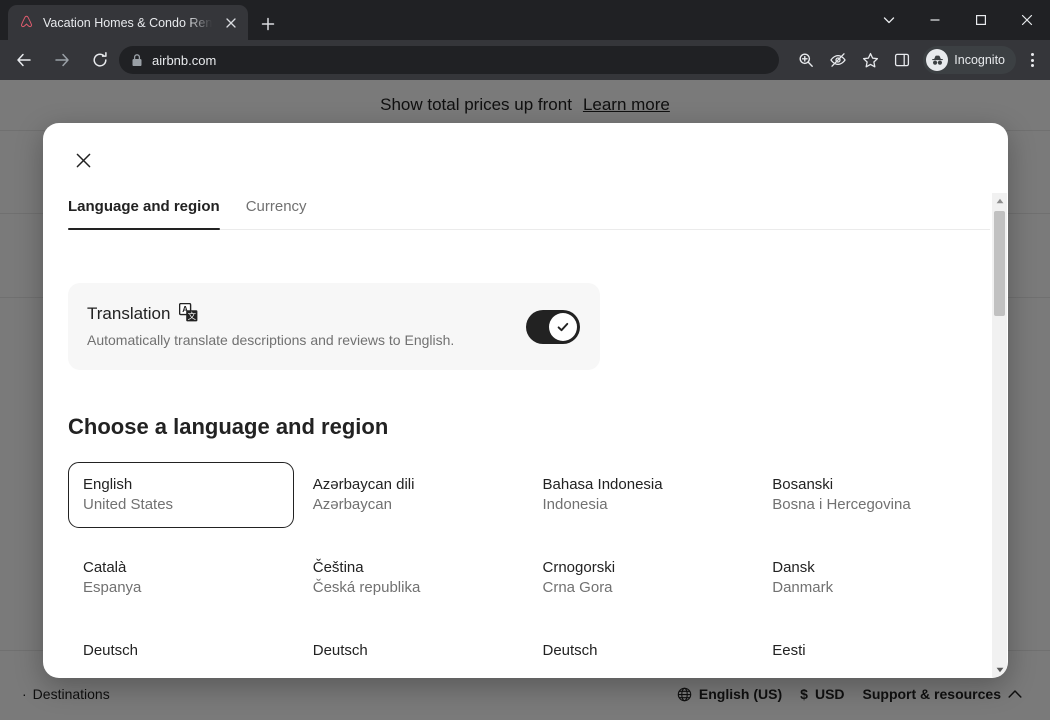 This screenshot has height=720, width=1050. I want to click on maximize-button, so click(981, 20).